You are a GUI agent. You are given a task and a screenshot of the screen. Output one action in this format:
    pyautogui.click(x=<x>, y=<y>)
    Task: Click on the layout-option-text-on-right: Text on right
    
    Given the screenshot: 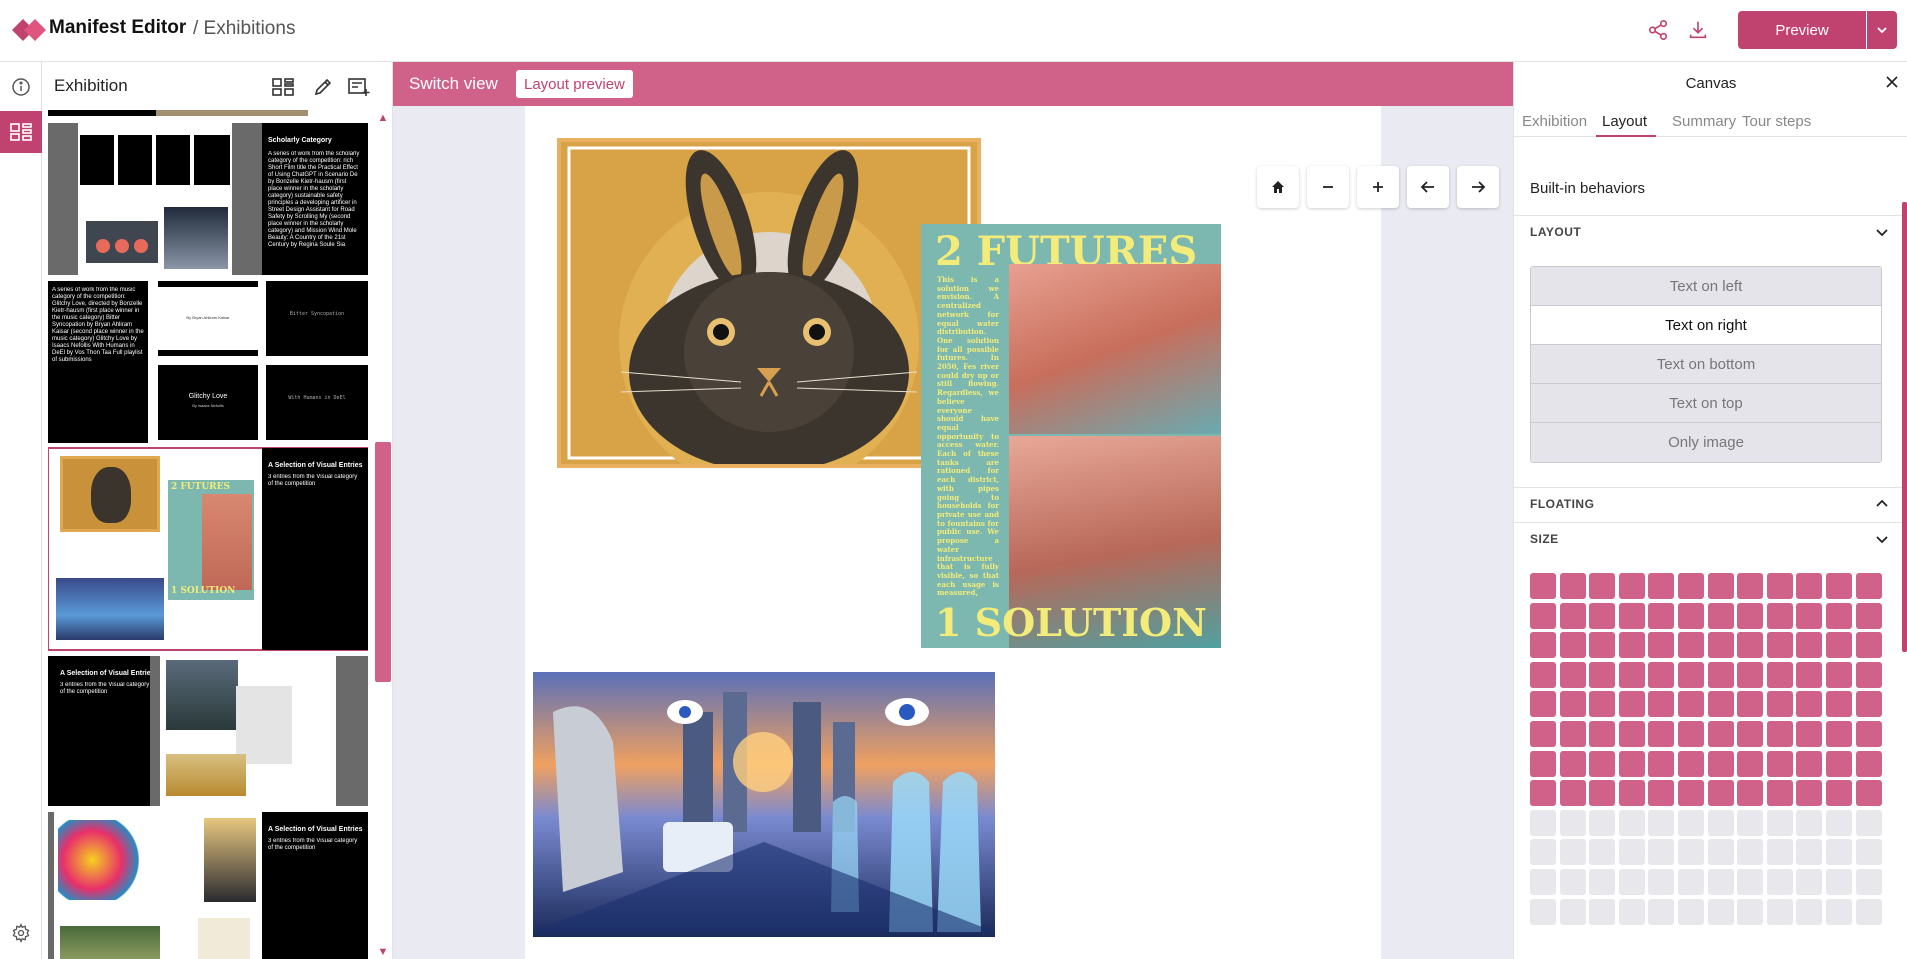 What is the action you would take?
    pyautogui.click(x=1706, y=325)
    